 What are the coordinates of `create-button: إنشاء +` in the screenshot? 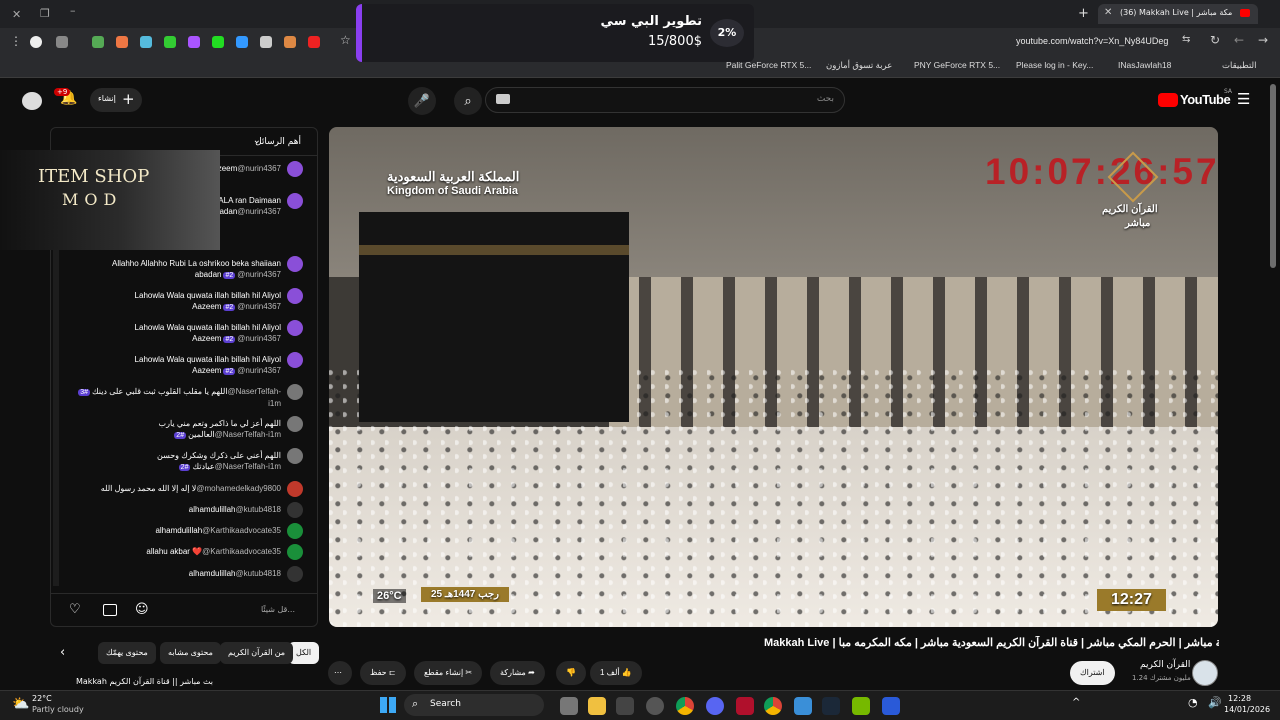 It's located at (116, 100).